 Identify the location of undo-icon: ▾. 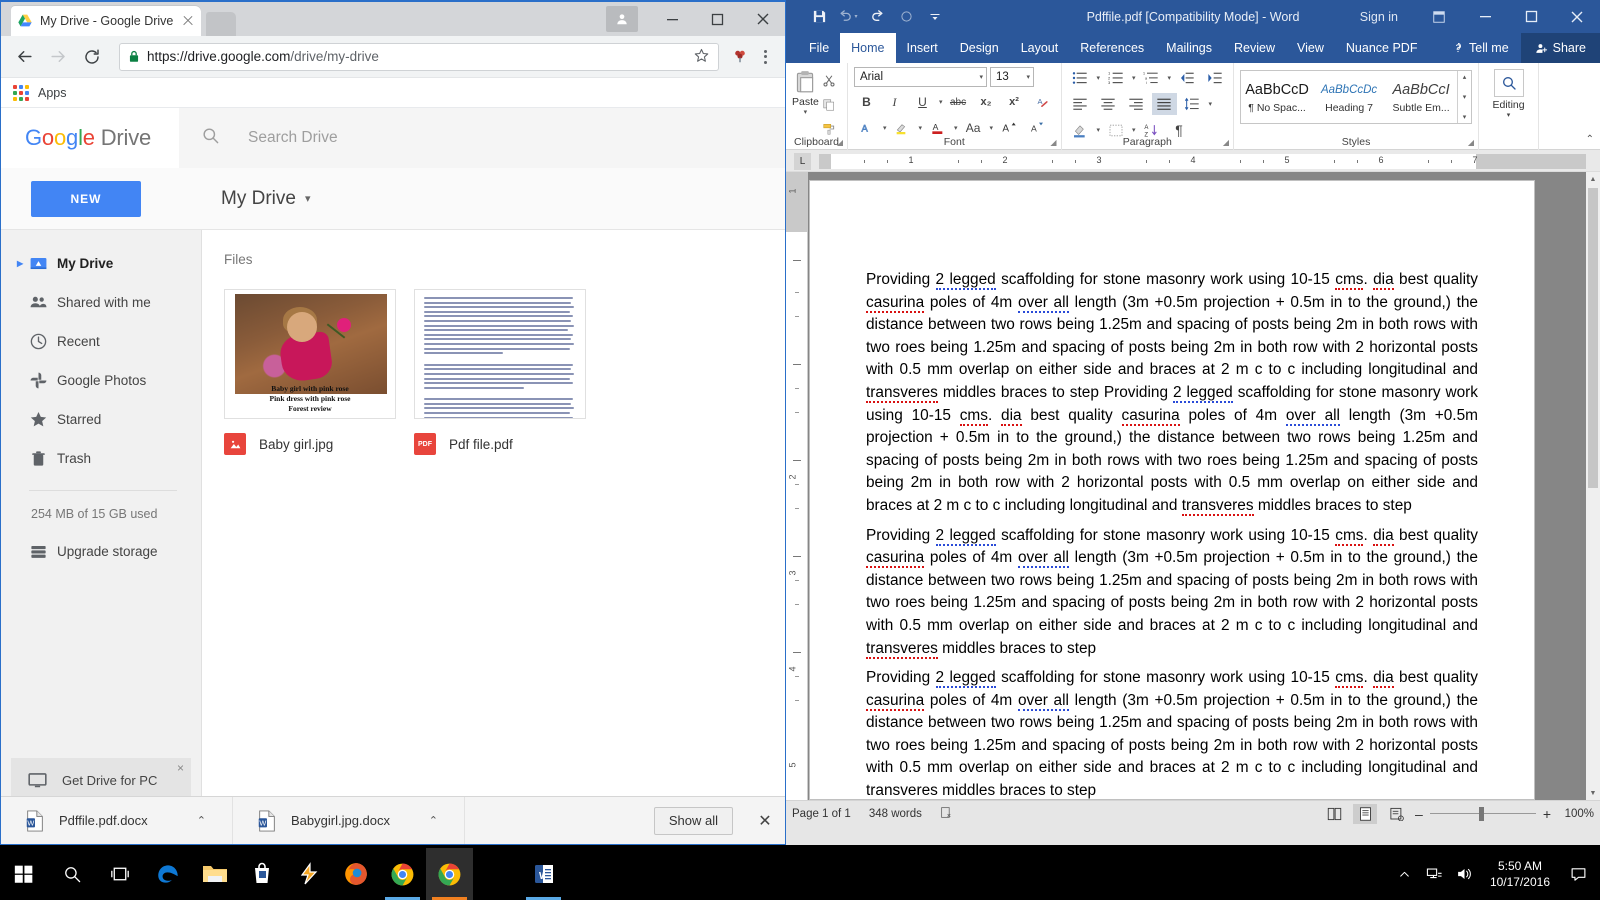
(848, 17).